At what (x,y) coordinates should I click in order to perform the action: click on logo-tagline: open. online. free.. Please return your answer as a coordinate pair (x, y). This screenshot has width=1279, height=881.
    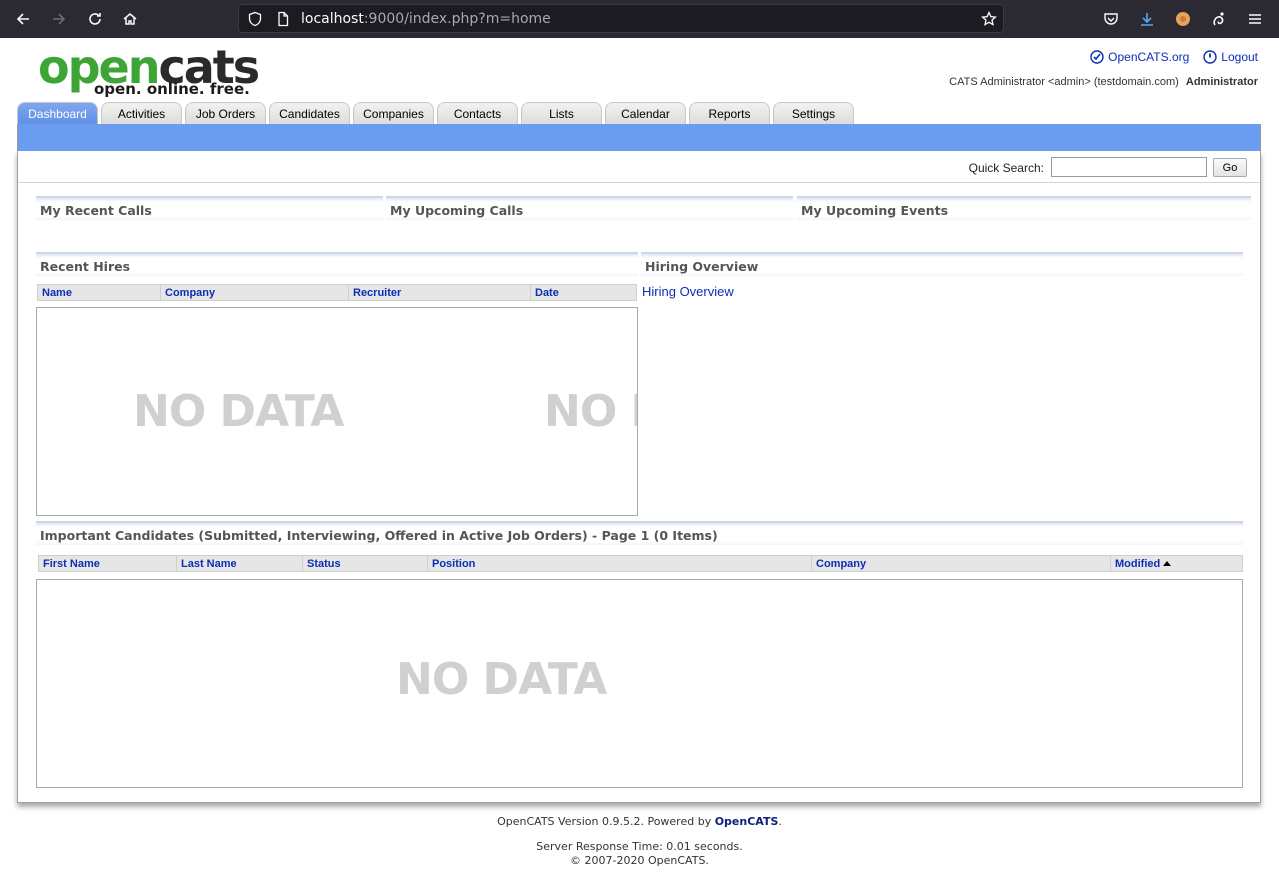
    Looking at the image, I should click on (172, 89).